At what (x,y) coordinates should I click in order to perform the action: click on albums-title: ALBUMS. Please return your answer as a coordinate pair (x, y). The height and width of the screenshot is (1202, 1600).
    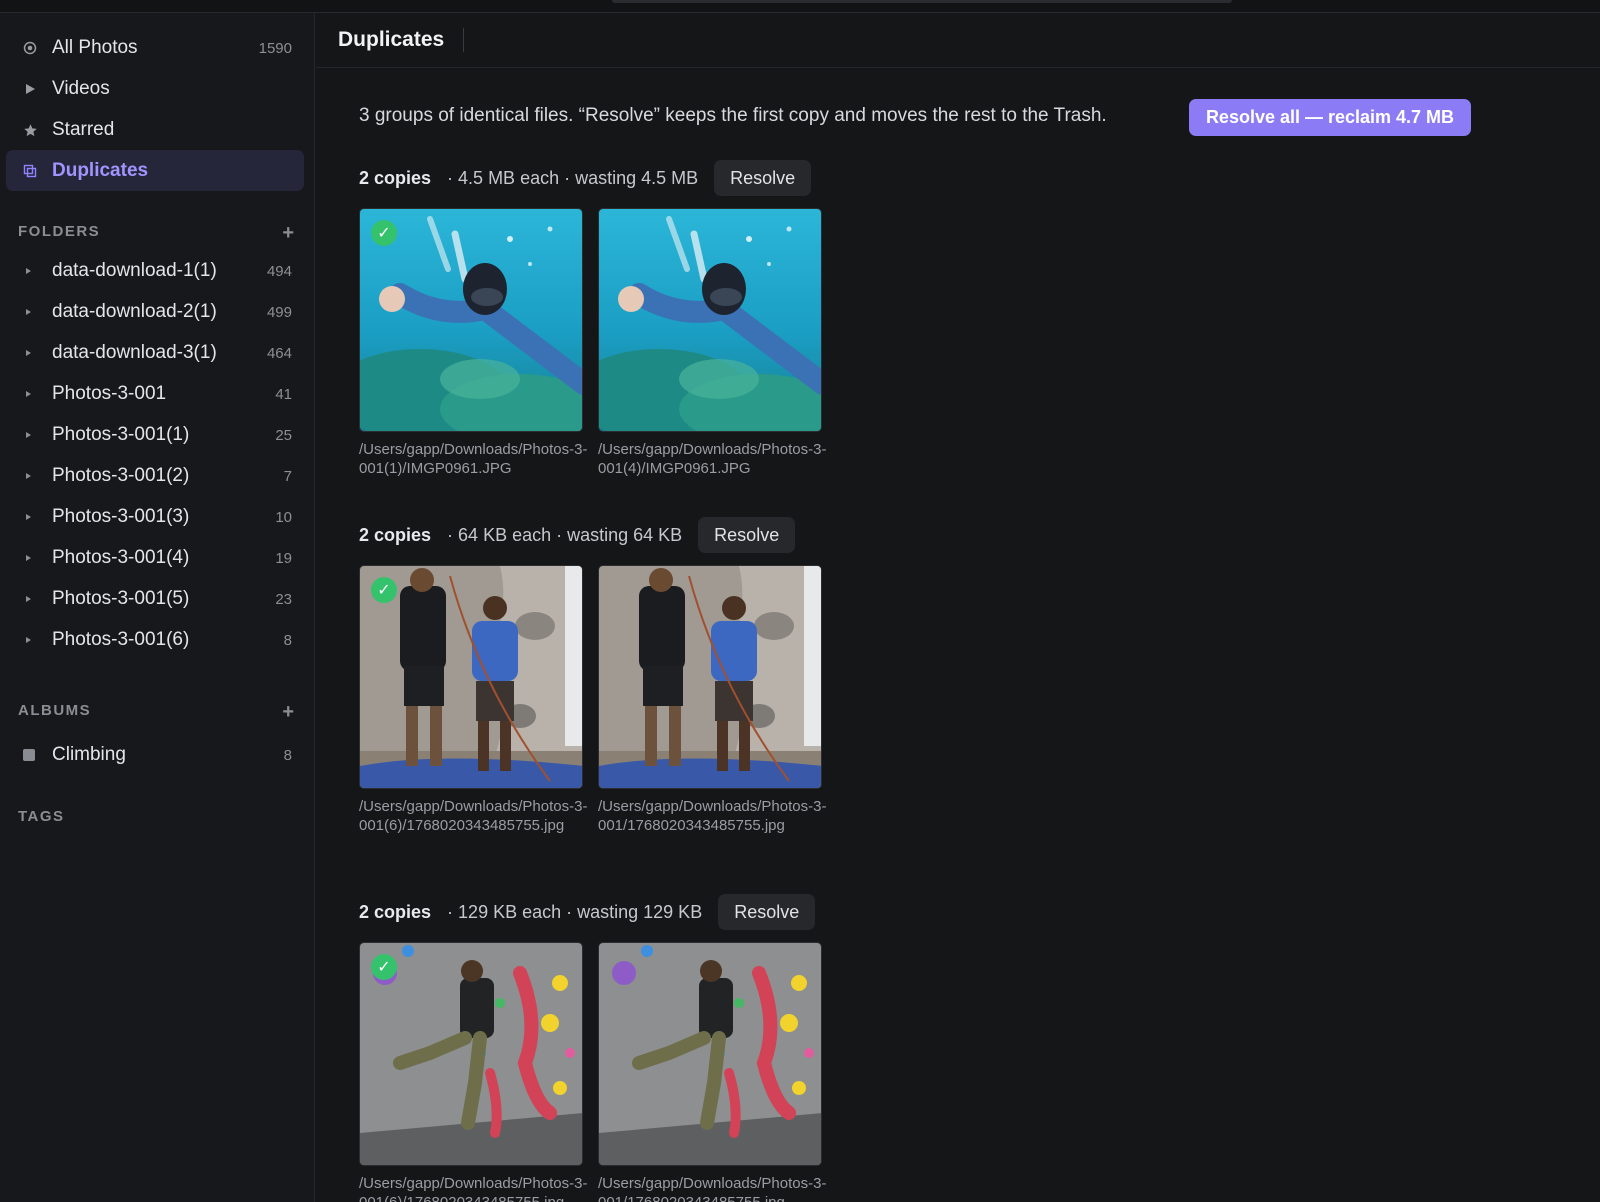
    Looking at the image, I should click on (55, 710).